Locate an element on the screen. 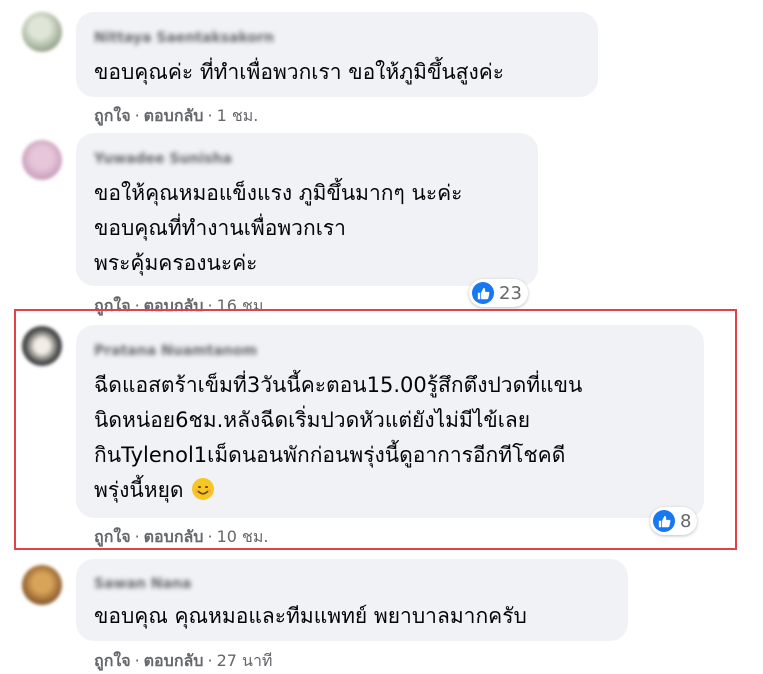 This screenshot has width=763, height=674. comment-author: Sawan Nana is located at coordinates (142, 584).